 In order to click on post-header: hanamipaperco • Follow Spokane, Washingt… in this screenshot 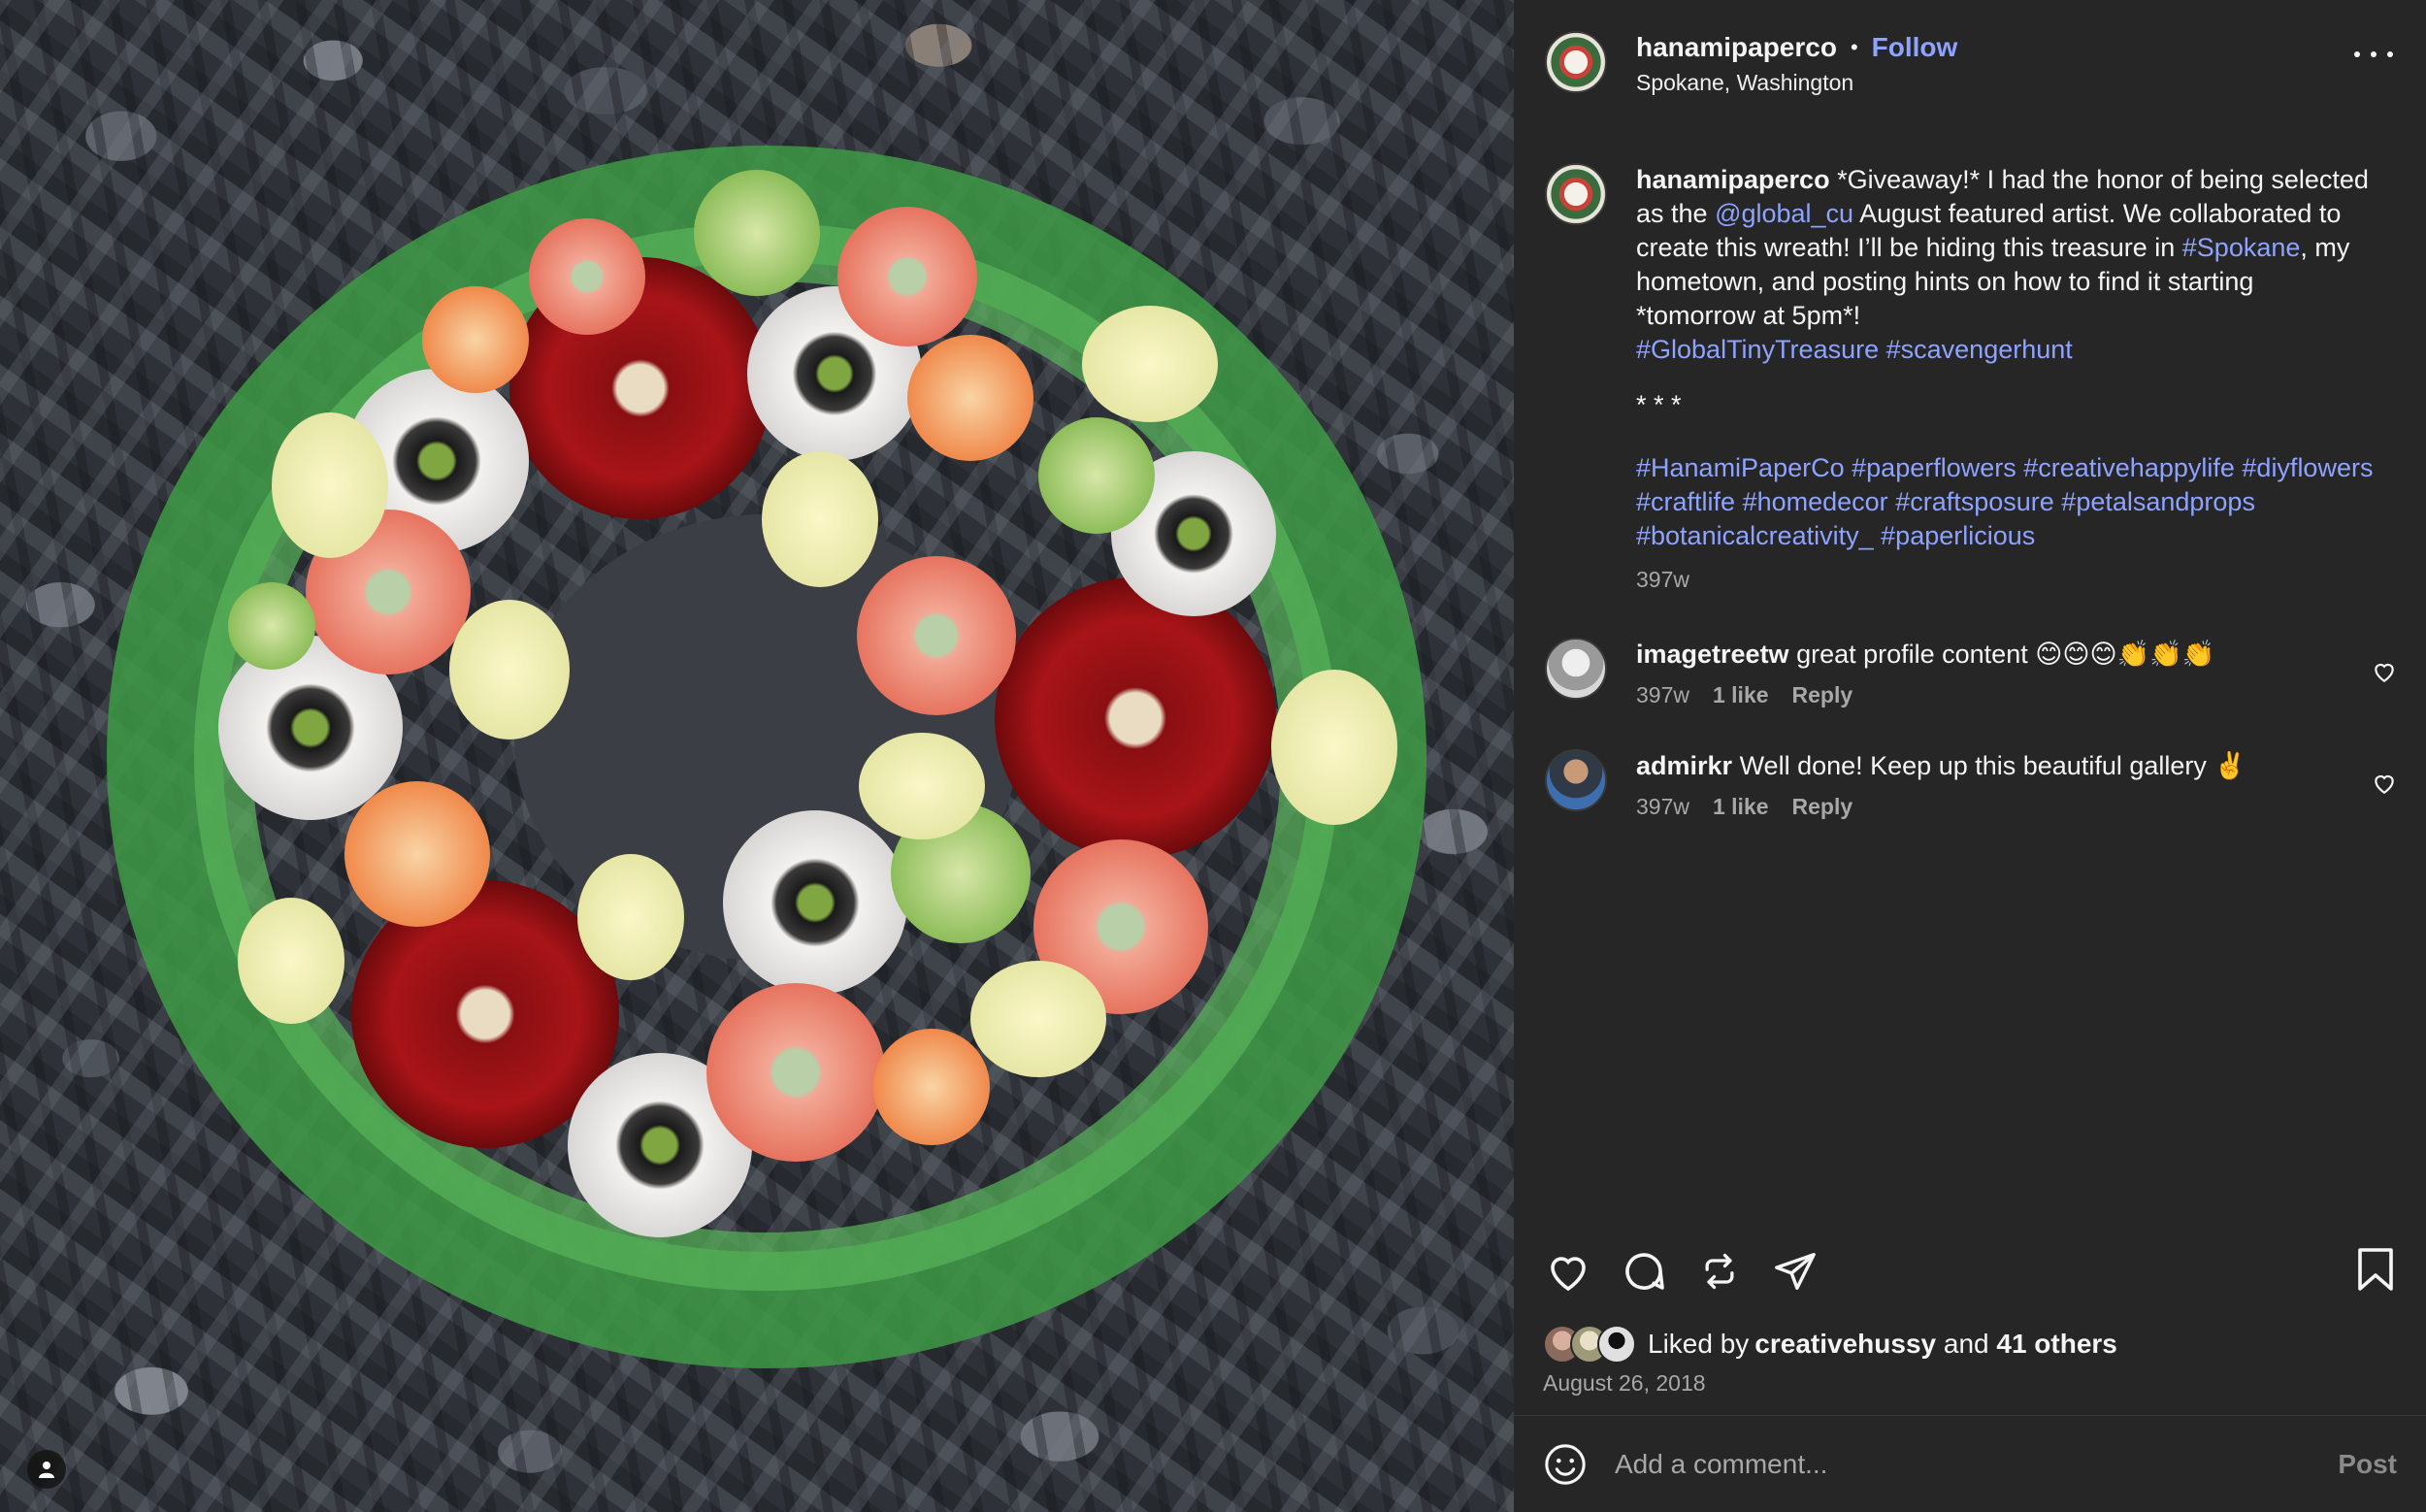, I will do `click(1970, 65)`.